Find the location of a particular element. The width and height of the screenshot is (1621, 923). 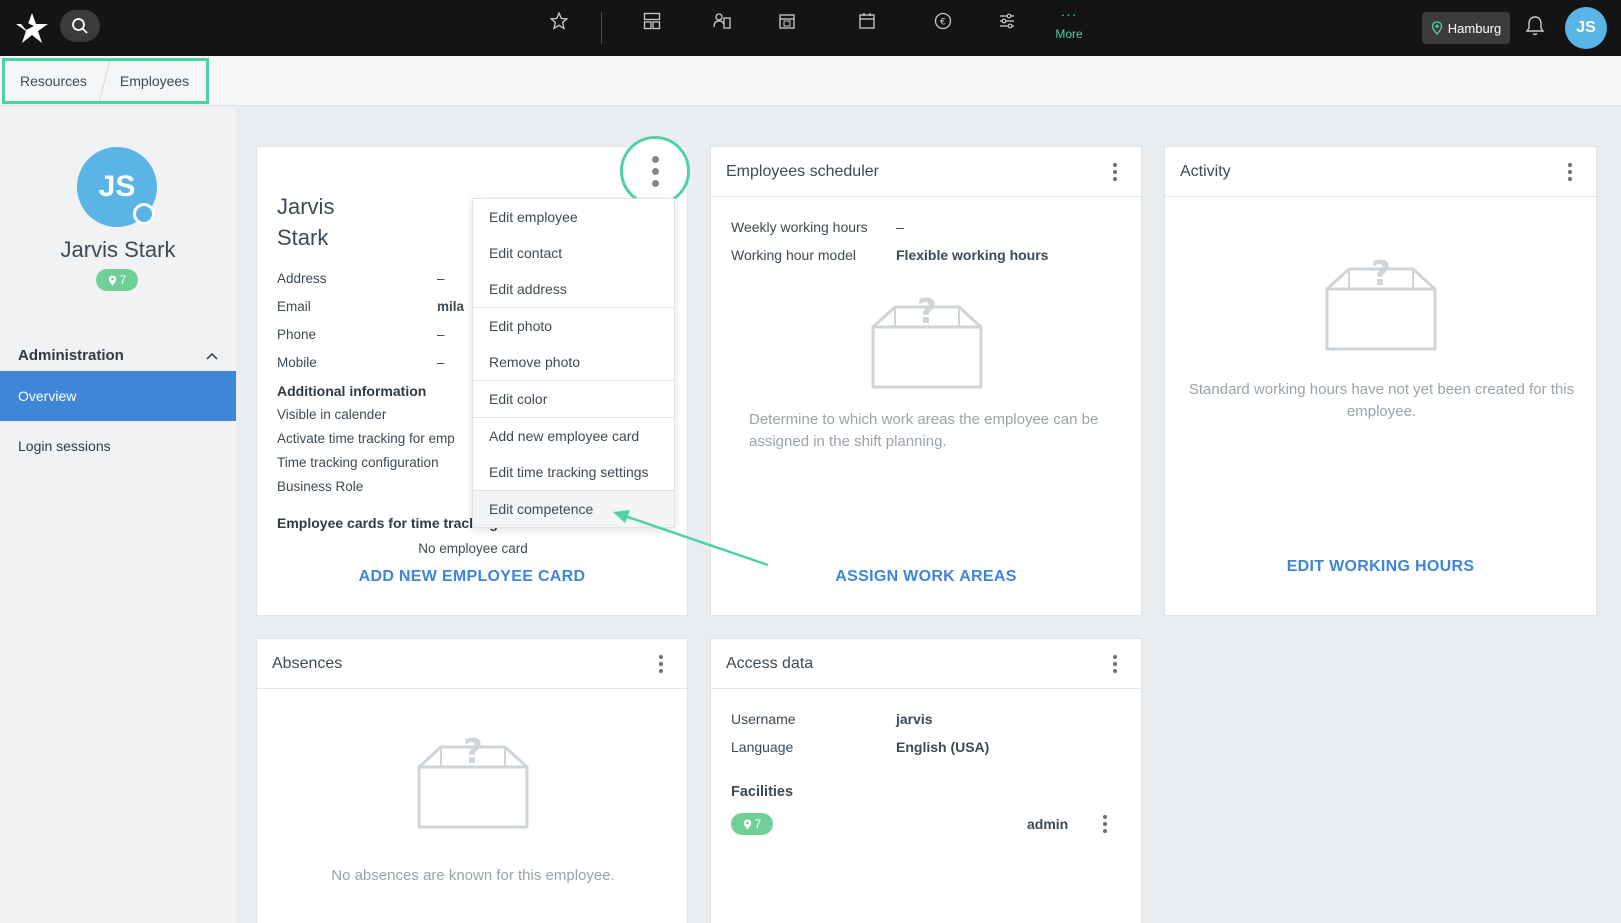

breadcrumb-employees: Employees is located at coordinates (155, 81).